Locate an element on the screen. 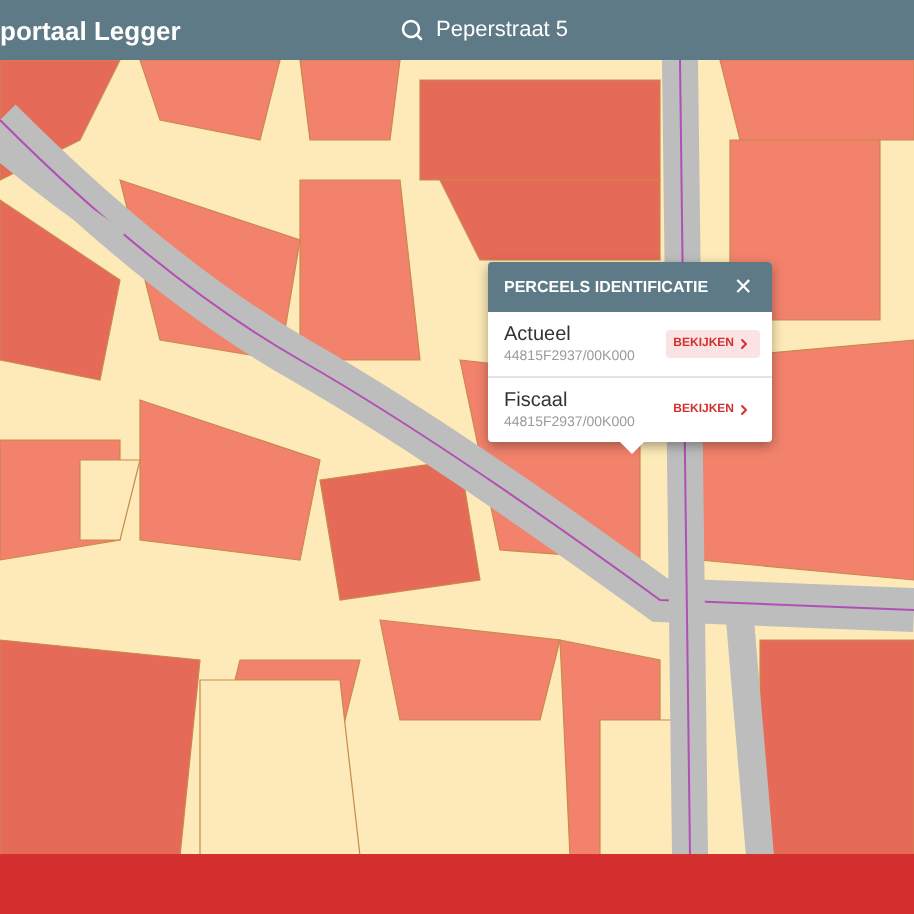 The height and width of the screenshot is (914, 914). search-icon is located at coordinates (412, 30).